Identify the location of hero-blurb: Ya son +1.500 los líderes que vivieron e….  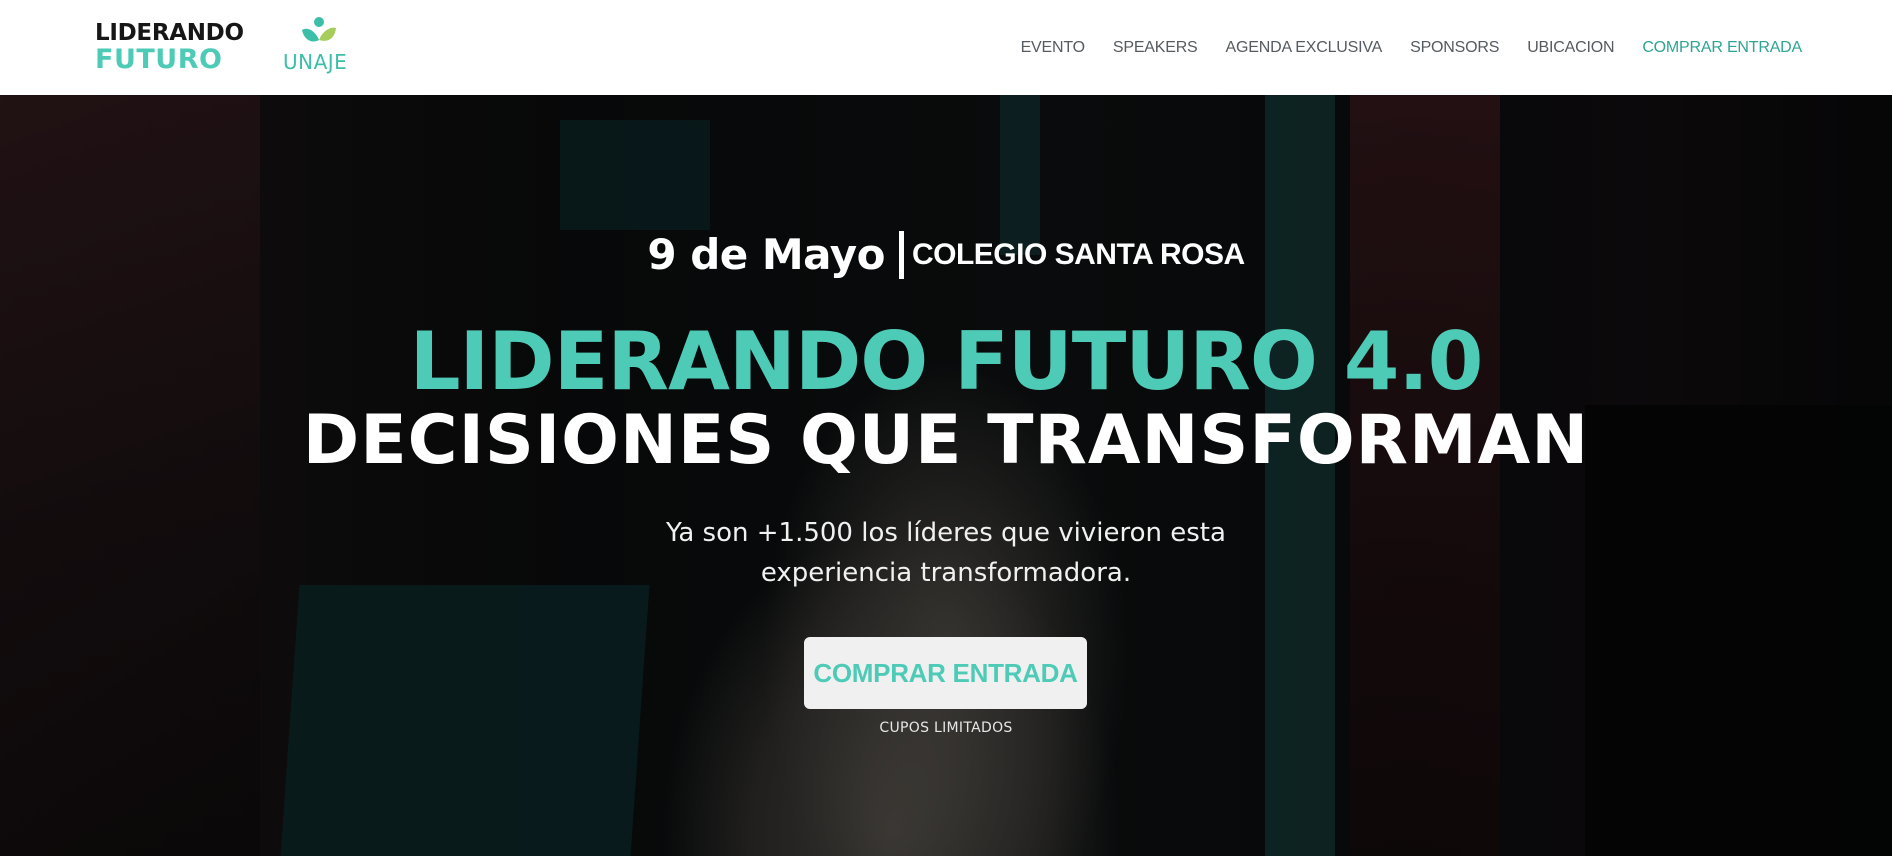
(946, 553).